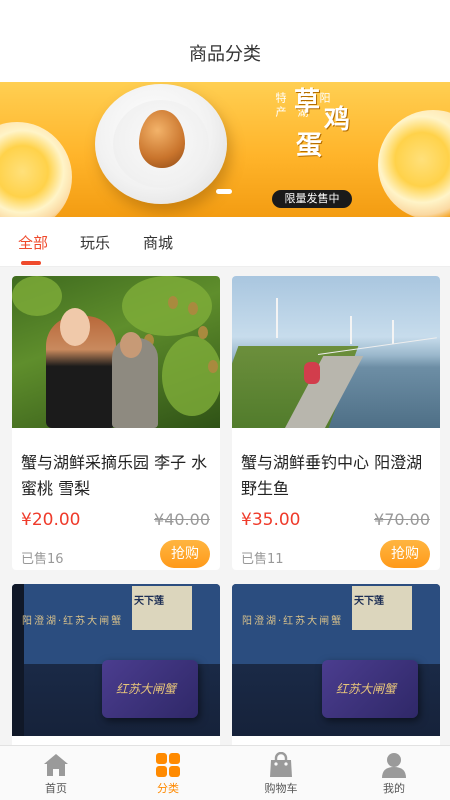 The image size is (450, 800). What do you see at coordinates (281, 788) in the screenshot?
I see `nav-cart-label: 购物车` at bounding box center [281, 788].